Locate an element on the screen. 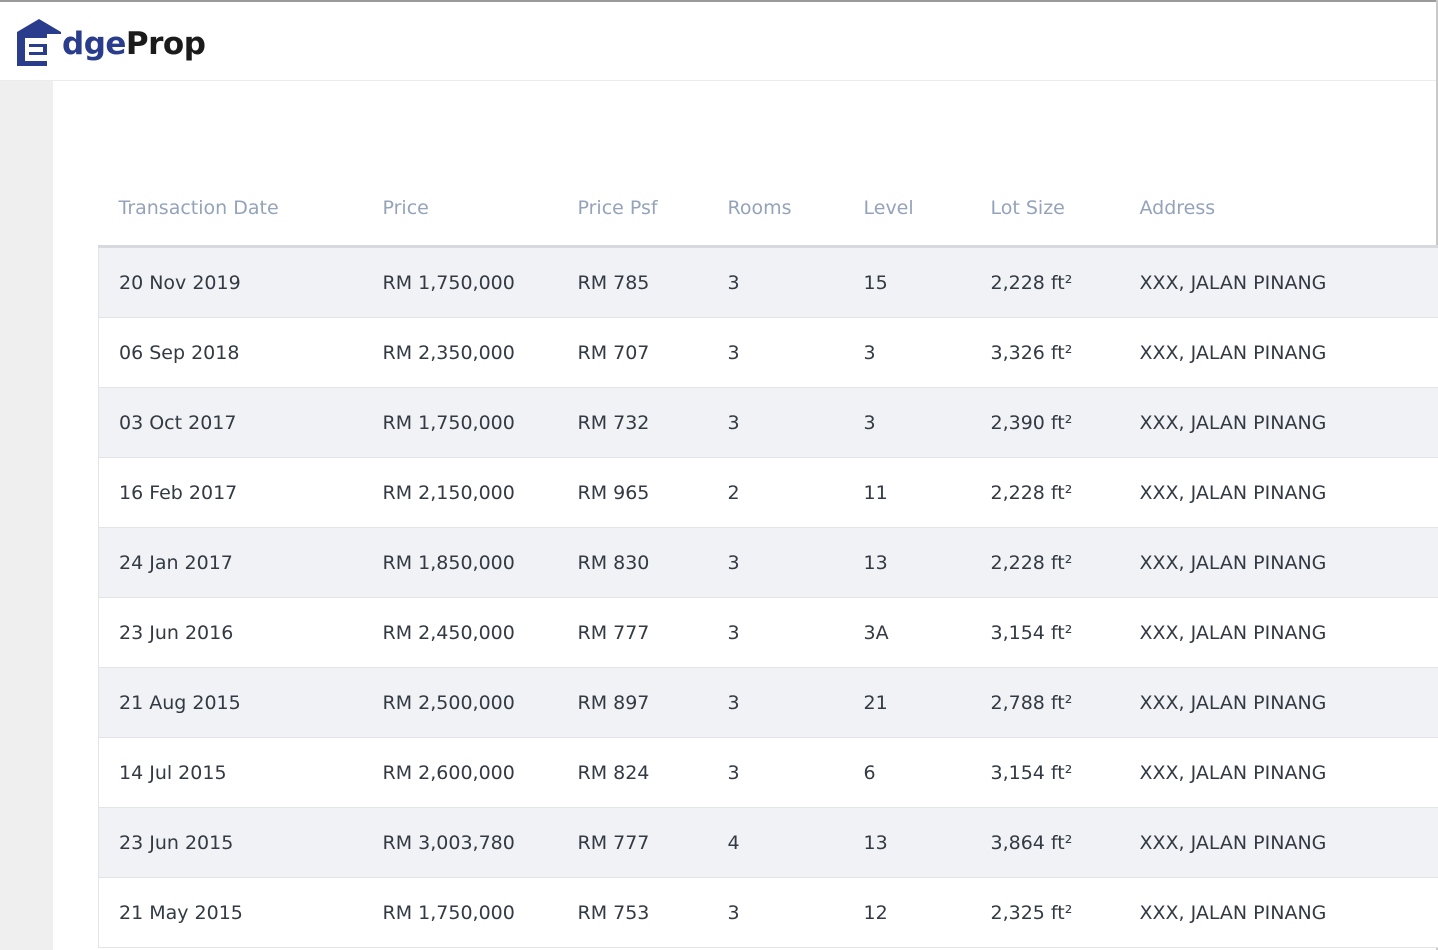 The image size is (1438, 950). cell-transaction-date: 14 Jul 2015 is located at coordinates (230, 772).